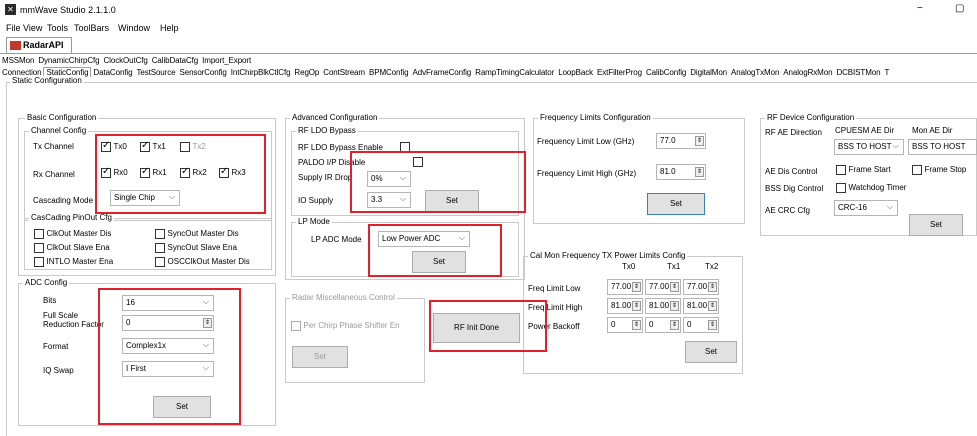 Image resolution: width=977 pixels, height=436 pixels. Describe the element at coordinates (80, 261) in the screenshot. I see `intlo-master-ena-label: INTLO Master Ena` at that location.